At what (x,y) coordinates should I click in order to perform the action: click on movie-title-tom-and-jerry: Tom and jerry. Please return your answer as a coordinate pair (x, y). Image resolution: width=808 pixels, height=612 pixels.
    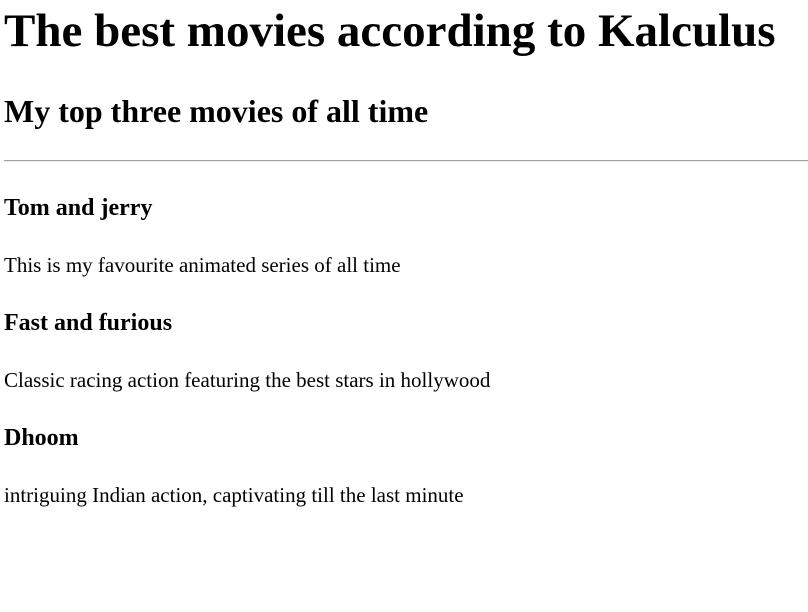
    Looking at the image, I should click on (78, 208).